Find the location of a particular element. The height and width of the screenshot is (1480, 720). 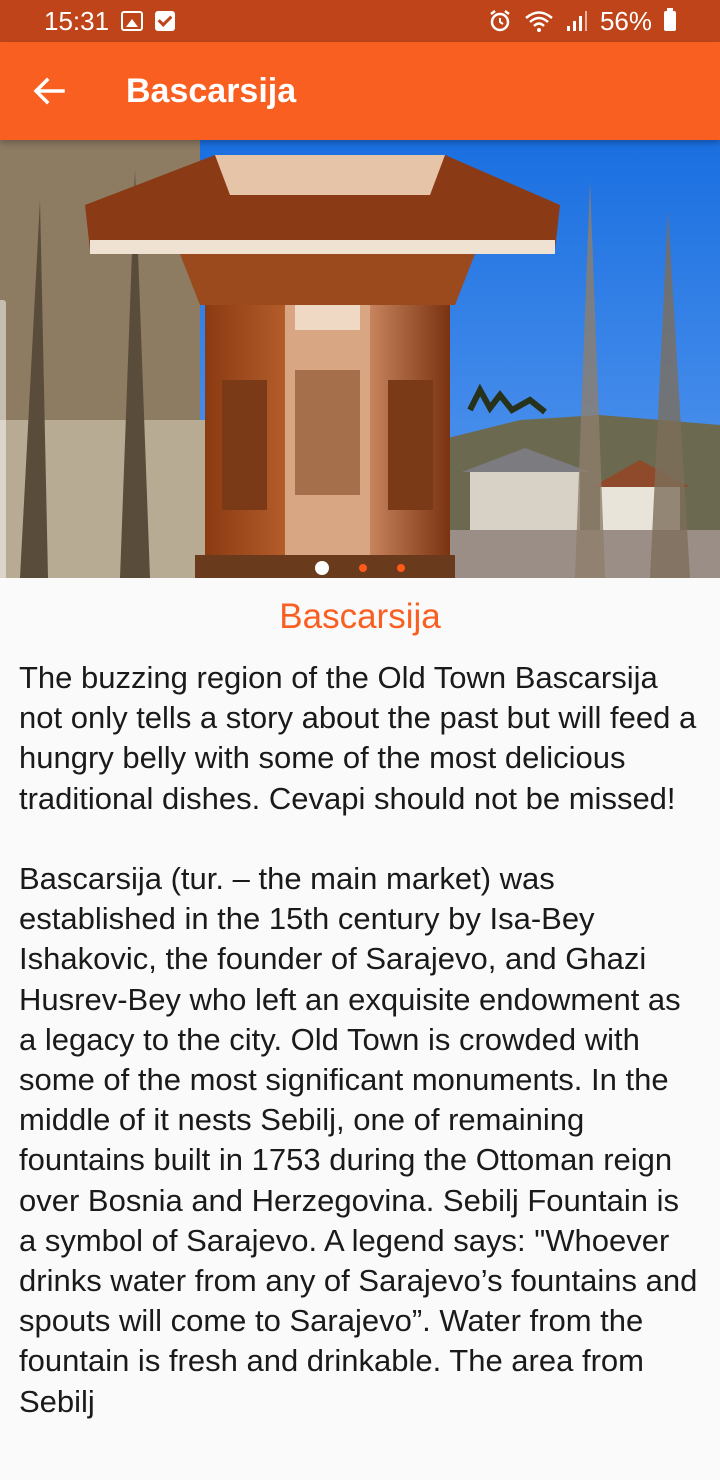

status-left: 15:31 is located at coordinates (110, 21).